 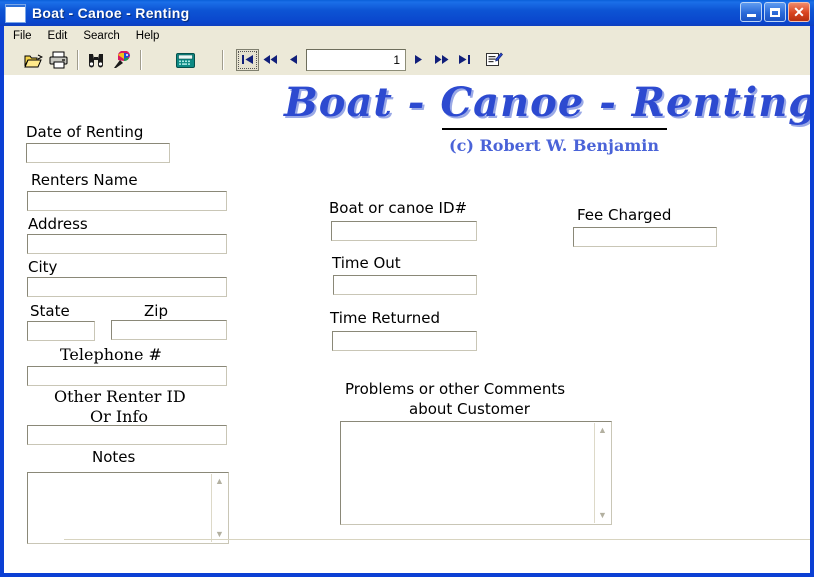 I want to click on open-folder-icon, so click(x=33, y=60).